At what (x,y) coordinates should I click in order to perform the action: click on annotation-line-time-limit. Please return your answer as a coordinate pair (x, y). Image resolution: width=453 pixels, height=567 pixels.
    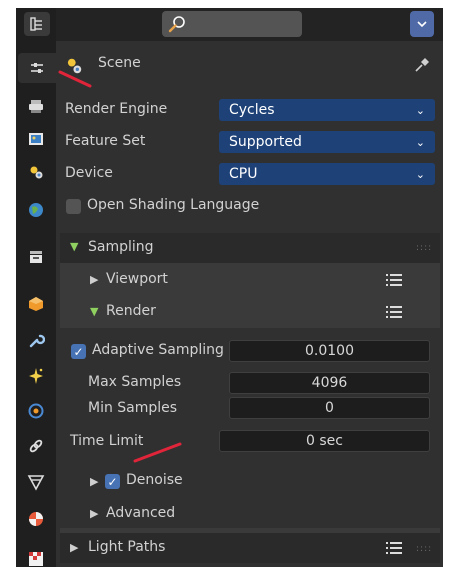
    Looking at the image, I should click on (157, 452).